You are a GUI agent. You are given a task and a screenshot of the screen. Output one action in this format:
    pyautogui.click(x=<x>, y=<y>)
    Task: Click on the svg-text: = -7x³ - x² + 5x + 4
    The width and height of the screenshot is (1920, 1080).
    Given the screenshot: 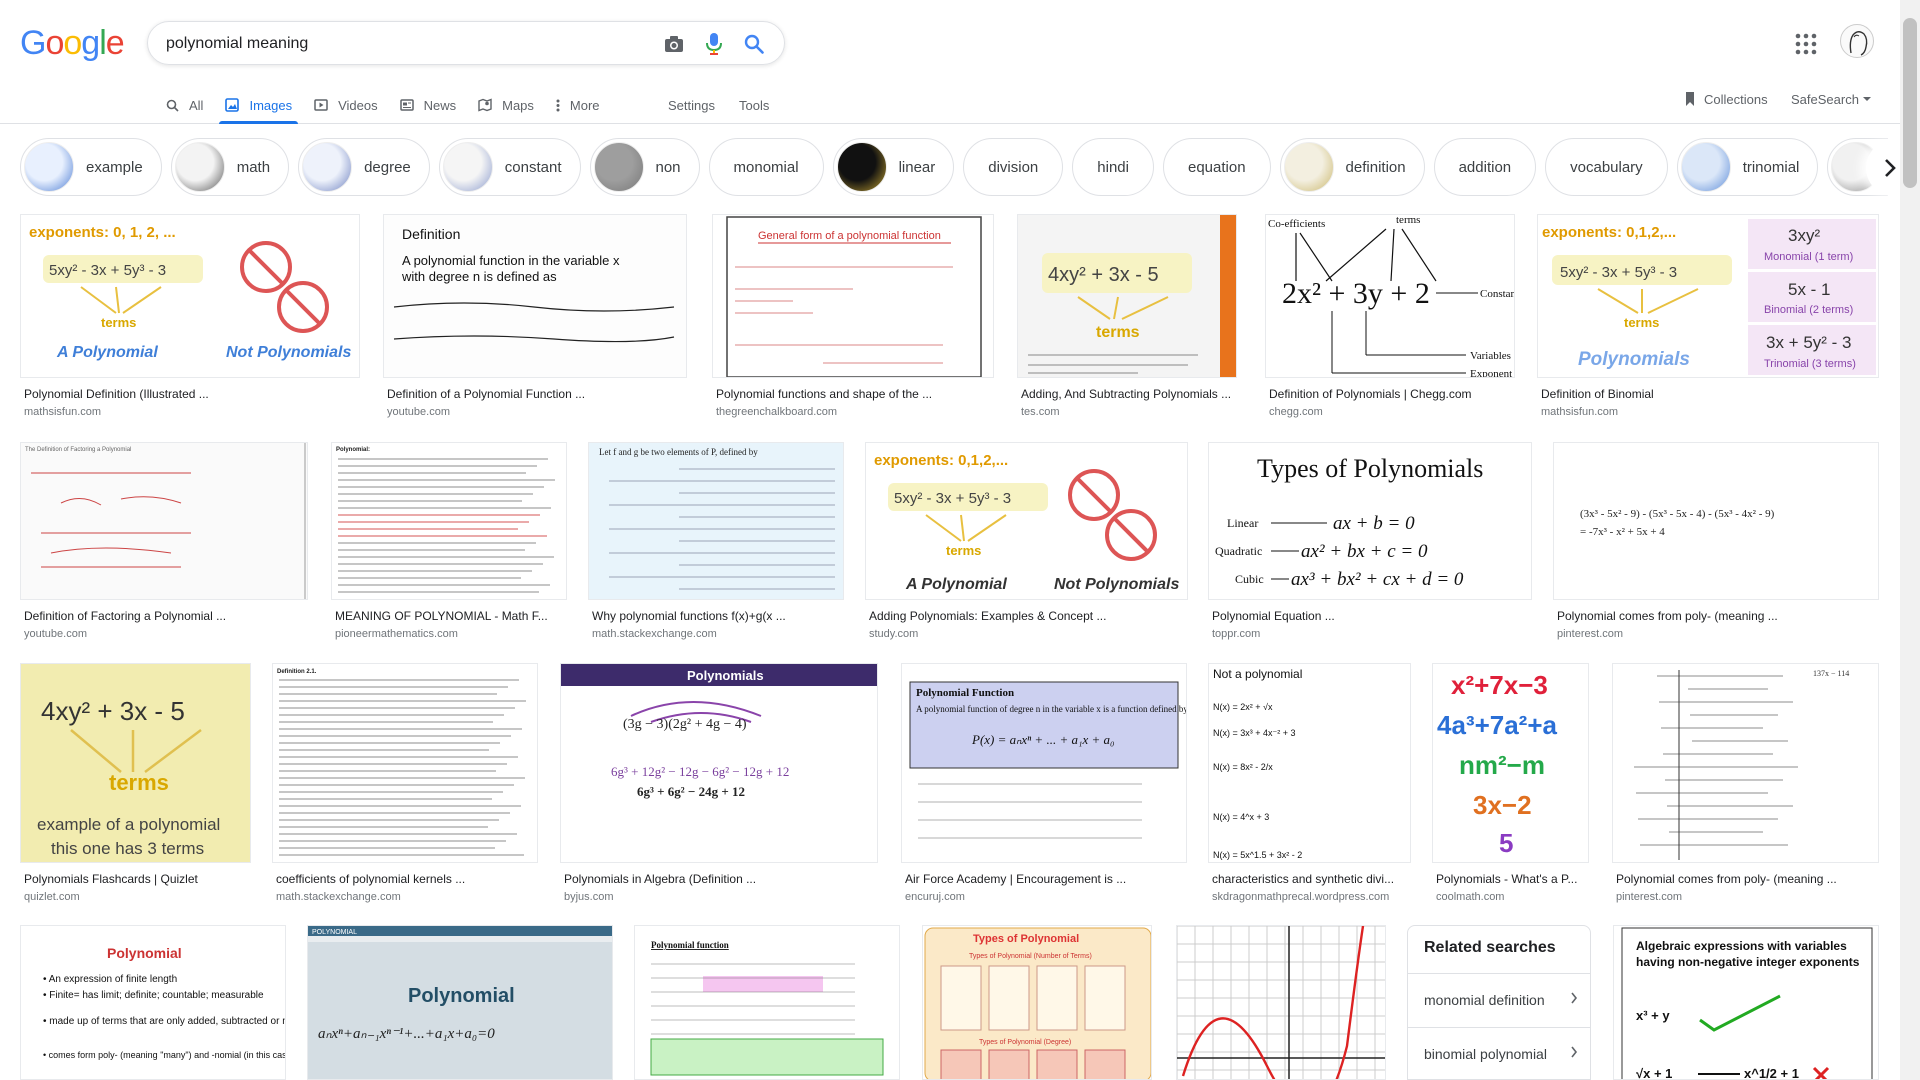 What is the action you would take?
    pyautogui.click(x=1622, y=532)
    